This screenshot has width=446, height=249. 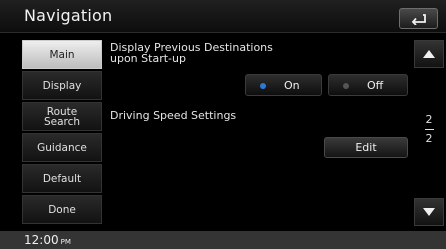 I want to click on scroll-down-button, so click(x=429, y=212).